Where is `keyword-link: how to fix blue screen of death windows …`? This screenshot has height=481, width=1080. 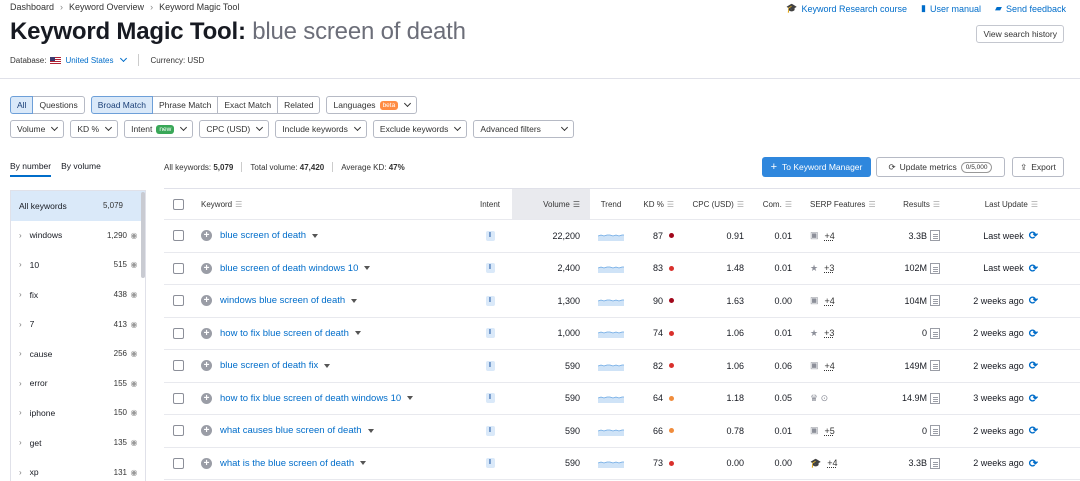
keyword-link: how to fix blue screen of death windows … is located at coordinates (310, 398).